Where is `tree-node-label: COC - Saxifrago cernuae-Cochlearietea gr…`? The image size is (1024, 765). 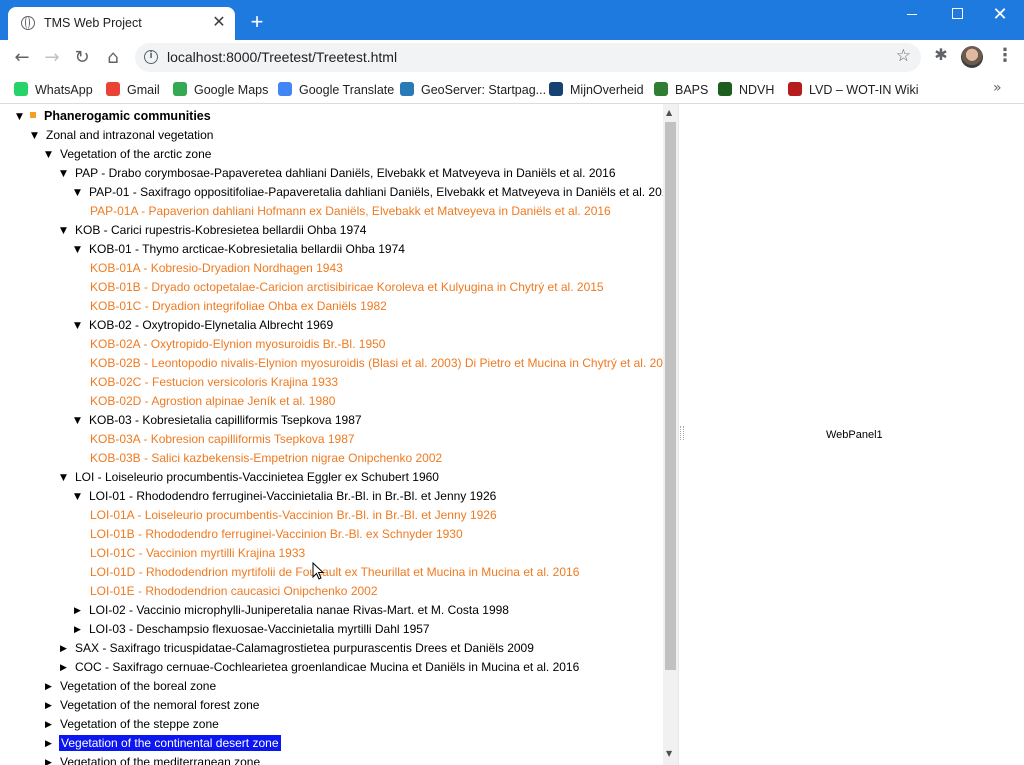 tree-node-label: COC - Saxifrago cernuae-Cochlearietea gr… is located at coordinates (327, 667).